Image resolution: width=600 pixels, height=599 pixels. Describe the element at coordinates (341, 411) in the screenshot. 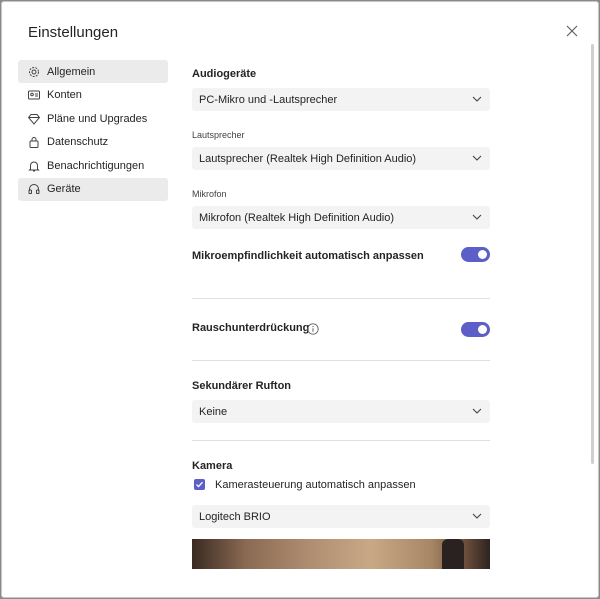

I see `secondary-ringer-select: Keine` at that location.